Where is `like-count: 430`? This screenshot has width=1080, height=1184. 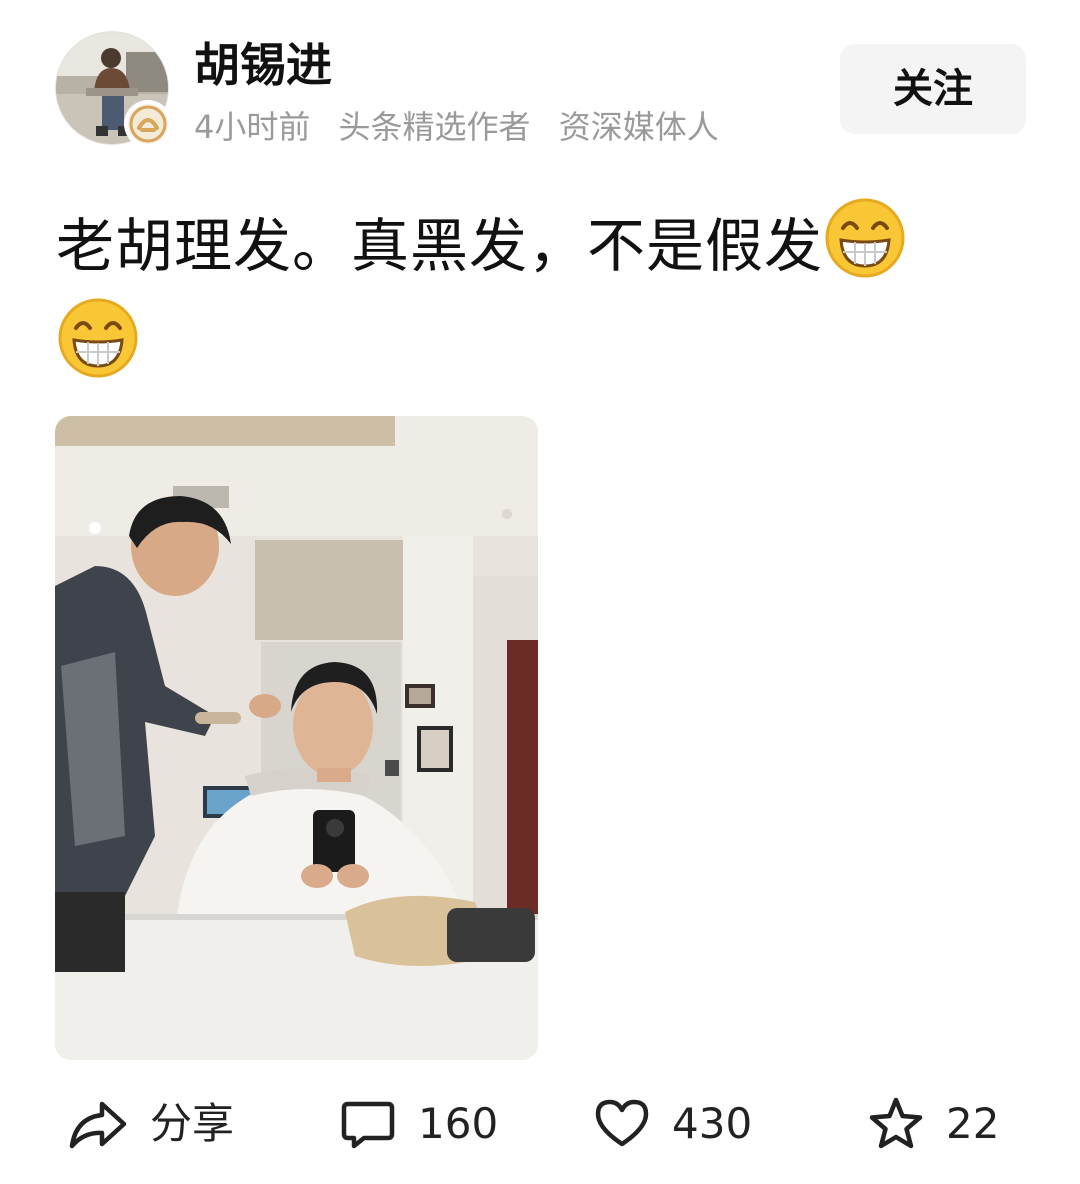 like-count: 430 is located at coordinates (712, 1123).